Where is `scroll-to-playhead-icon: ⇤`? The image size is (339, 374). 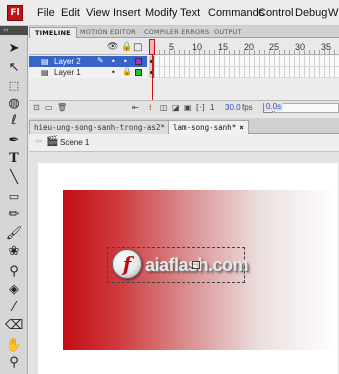
scroll-to-playhead-icon: ⇤ is located at coordinates (135, 107).